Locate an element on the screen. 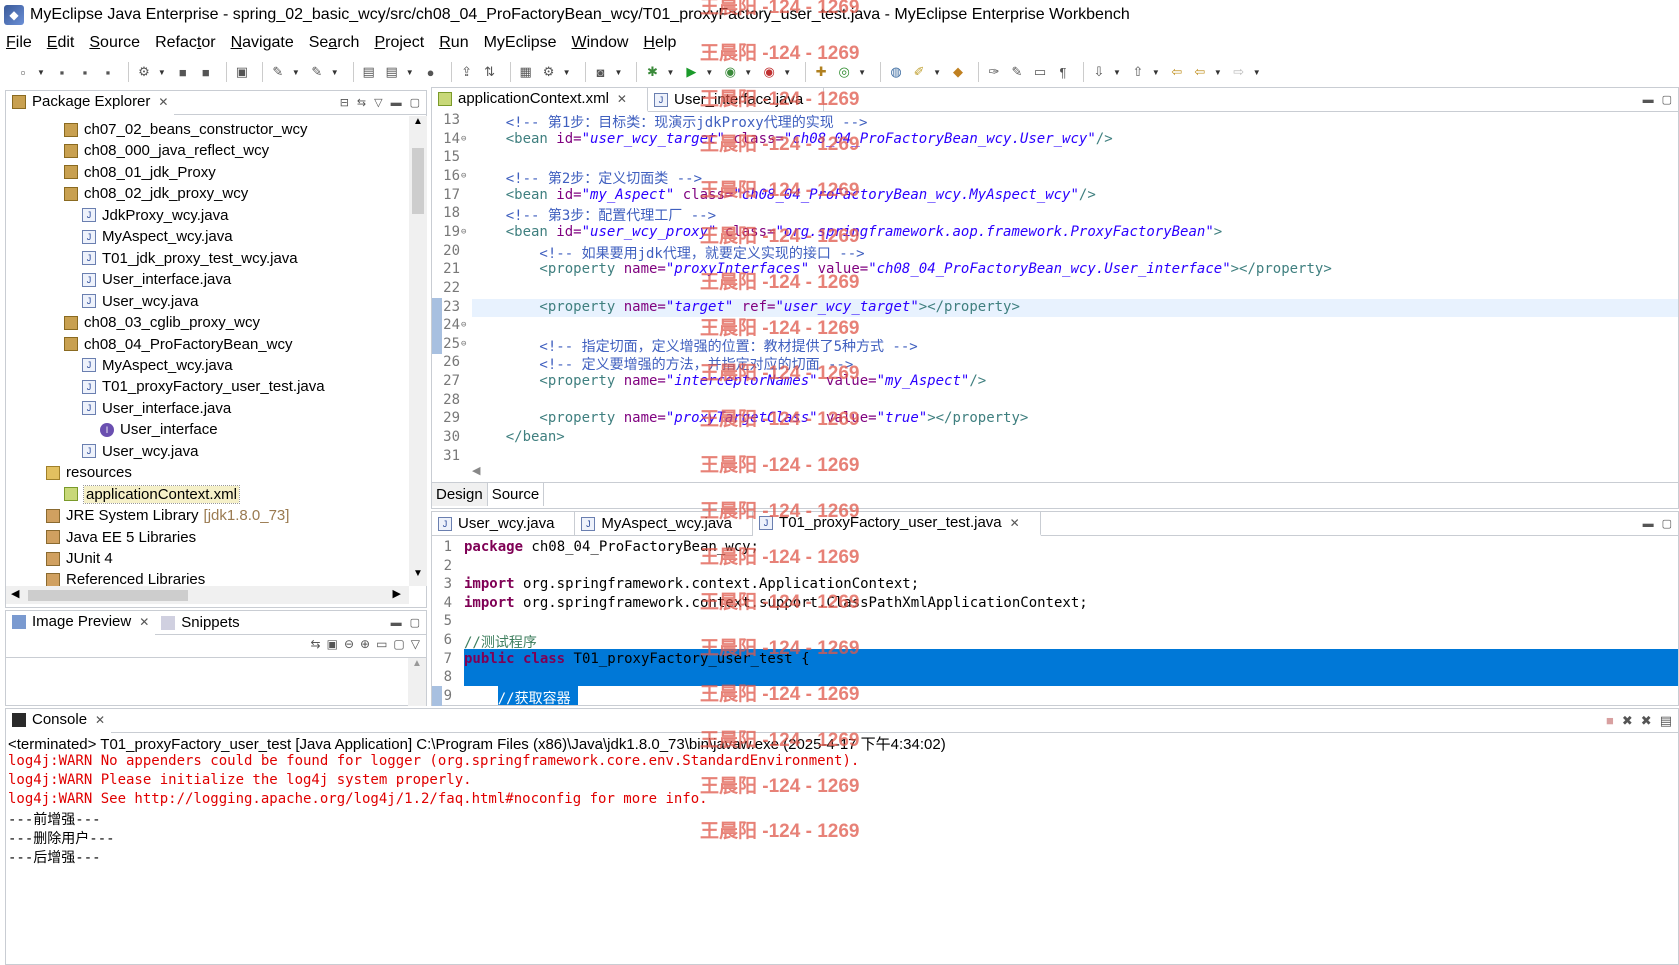 The image size is (1679, 965). tree-item: J JdkProxy_wcy.java is located at coordinates (155, 215).